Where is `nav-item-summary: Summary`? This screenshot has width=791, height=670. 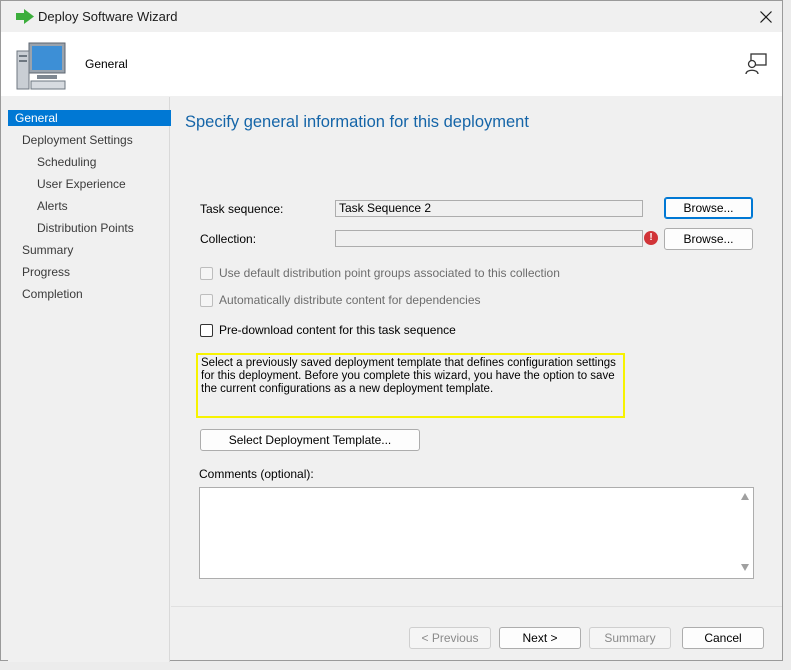 nav-item-summary: Summary is located at coordinates (95, 250).